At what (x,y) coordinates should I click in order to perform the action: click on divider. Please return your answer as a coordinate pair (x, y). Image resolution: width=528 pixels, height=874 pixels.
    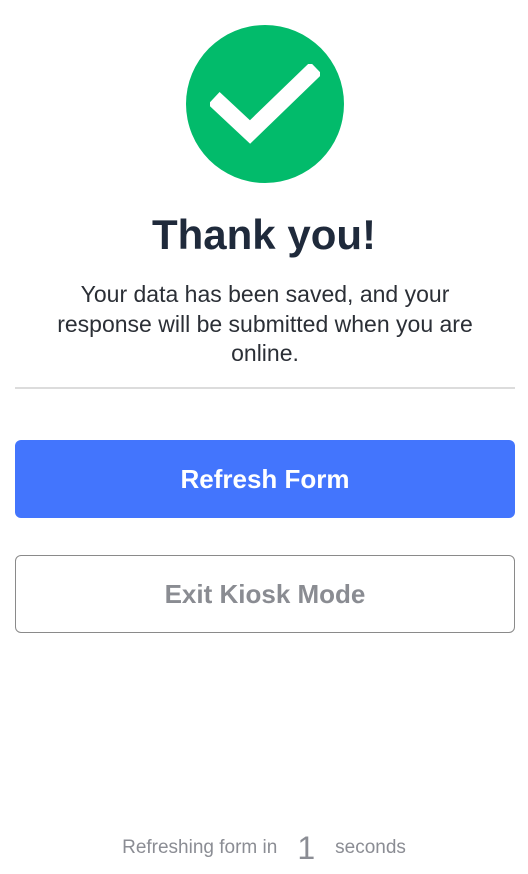
    Looking at the image, I should click on (265, 388).